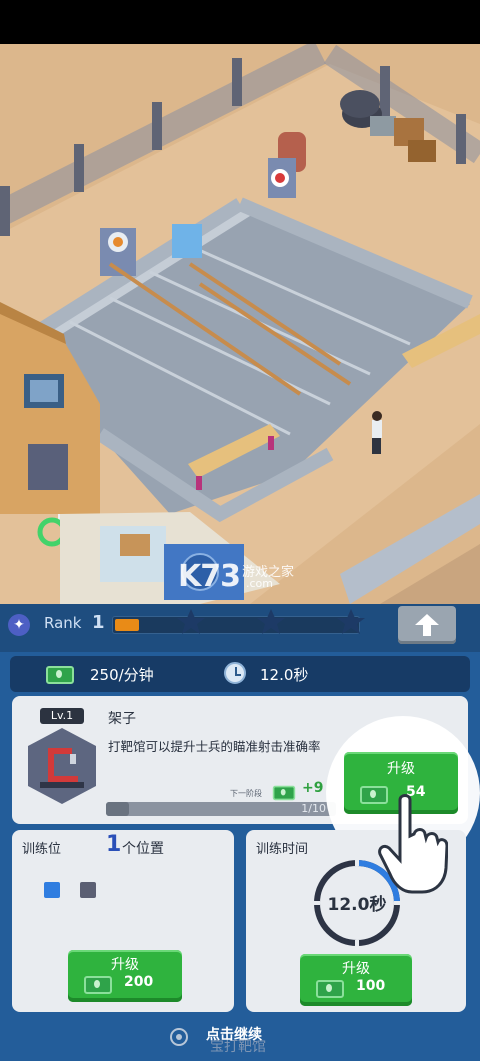  I want to click on income-rate: 250/分钟, so click(122, 675).